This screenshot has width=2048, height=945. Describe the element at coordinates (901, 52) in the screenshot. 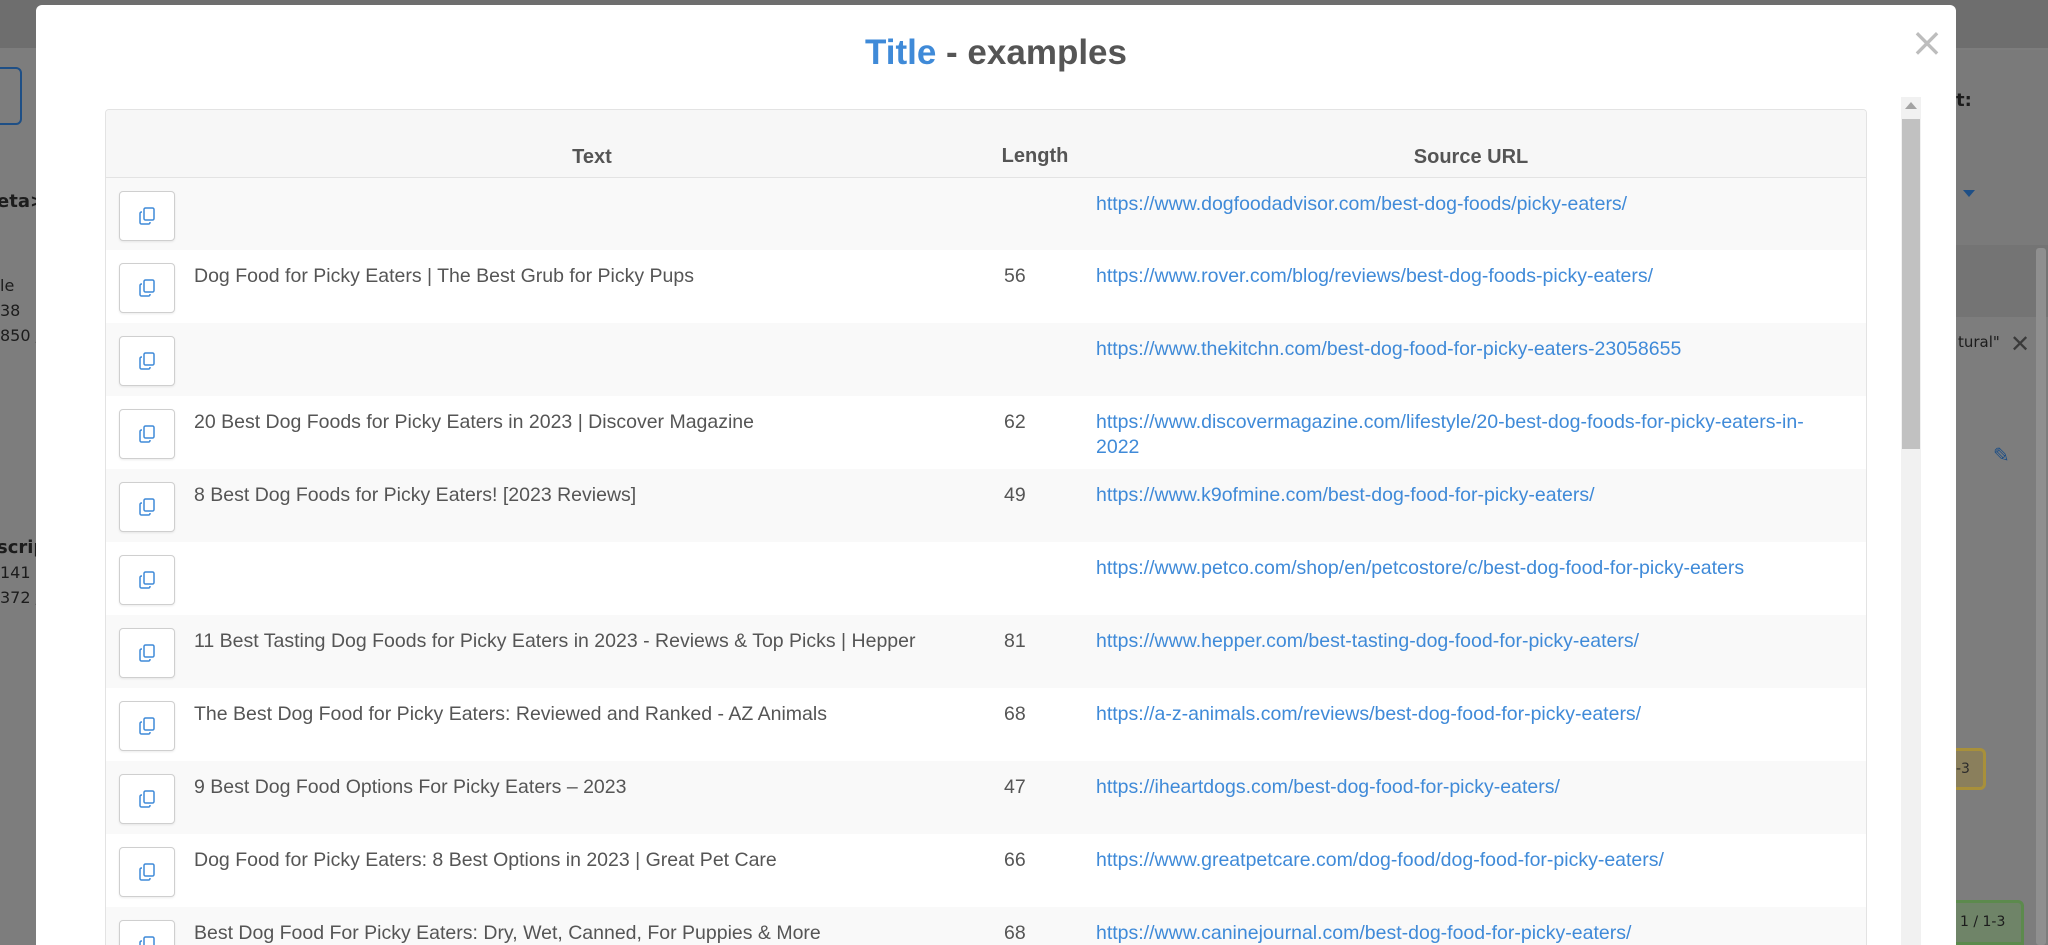

I see `modal-title-highlight: Title` at that location.